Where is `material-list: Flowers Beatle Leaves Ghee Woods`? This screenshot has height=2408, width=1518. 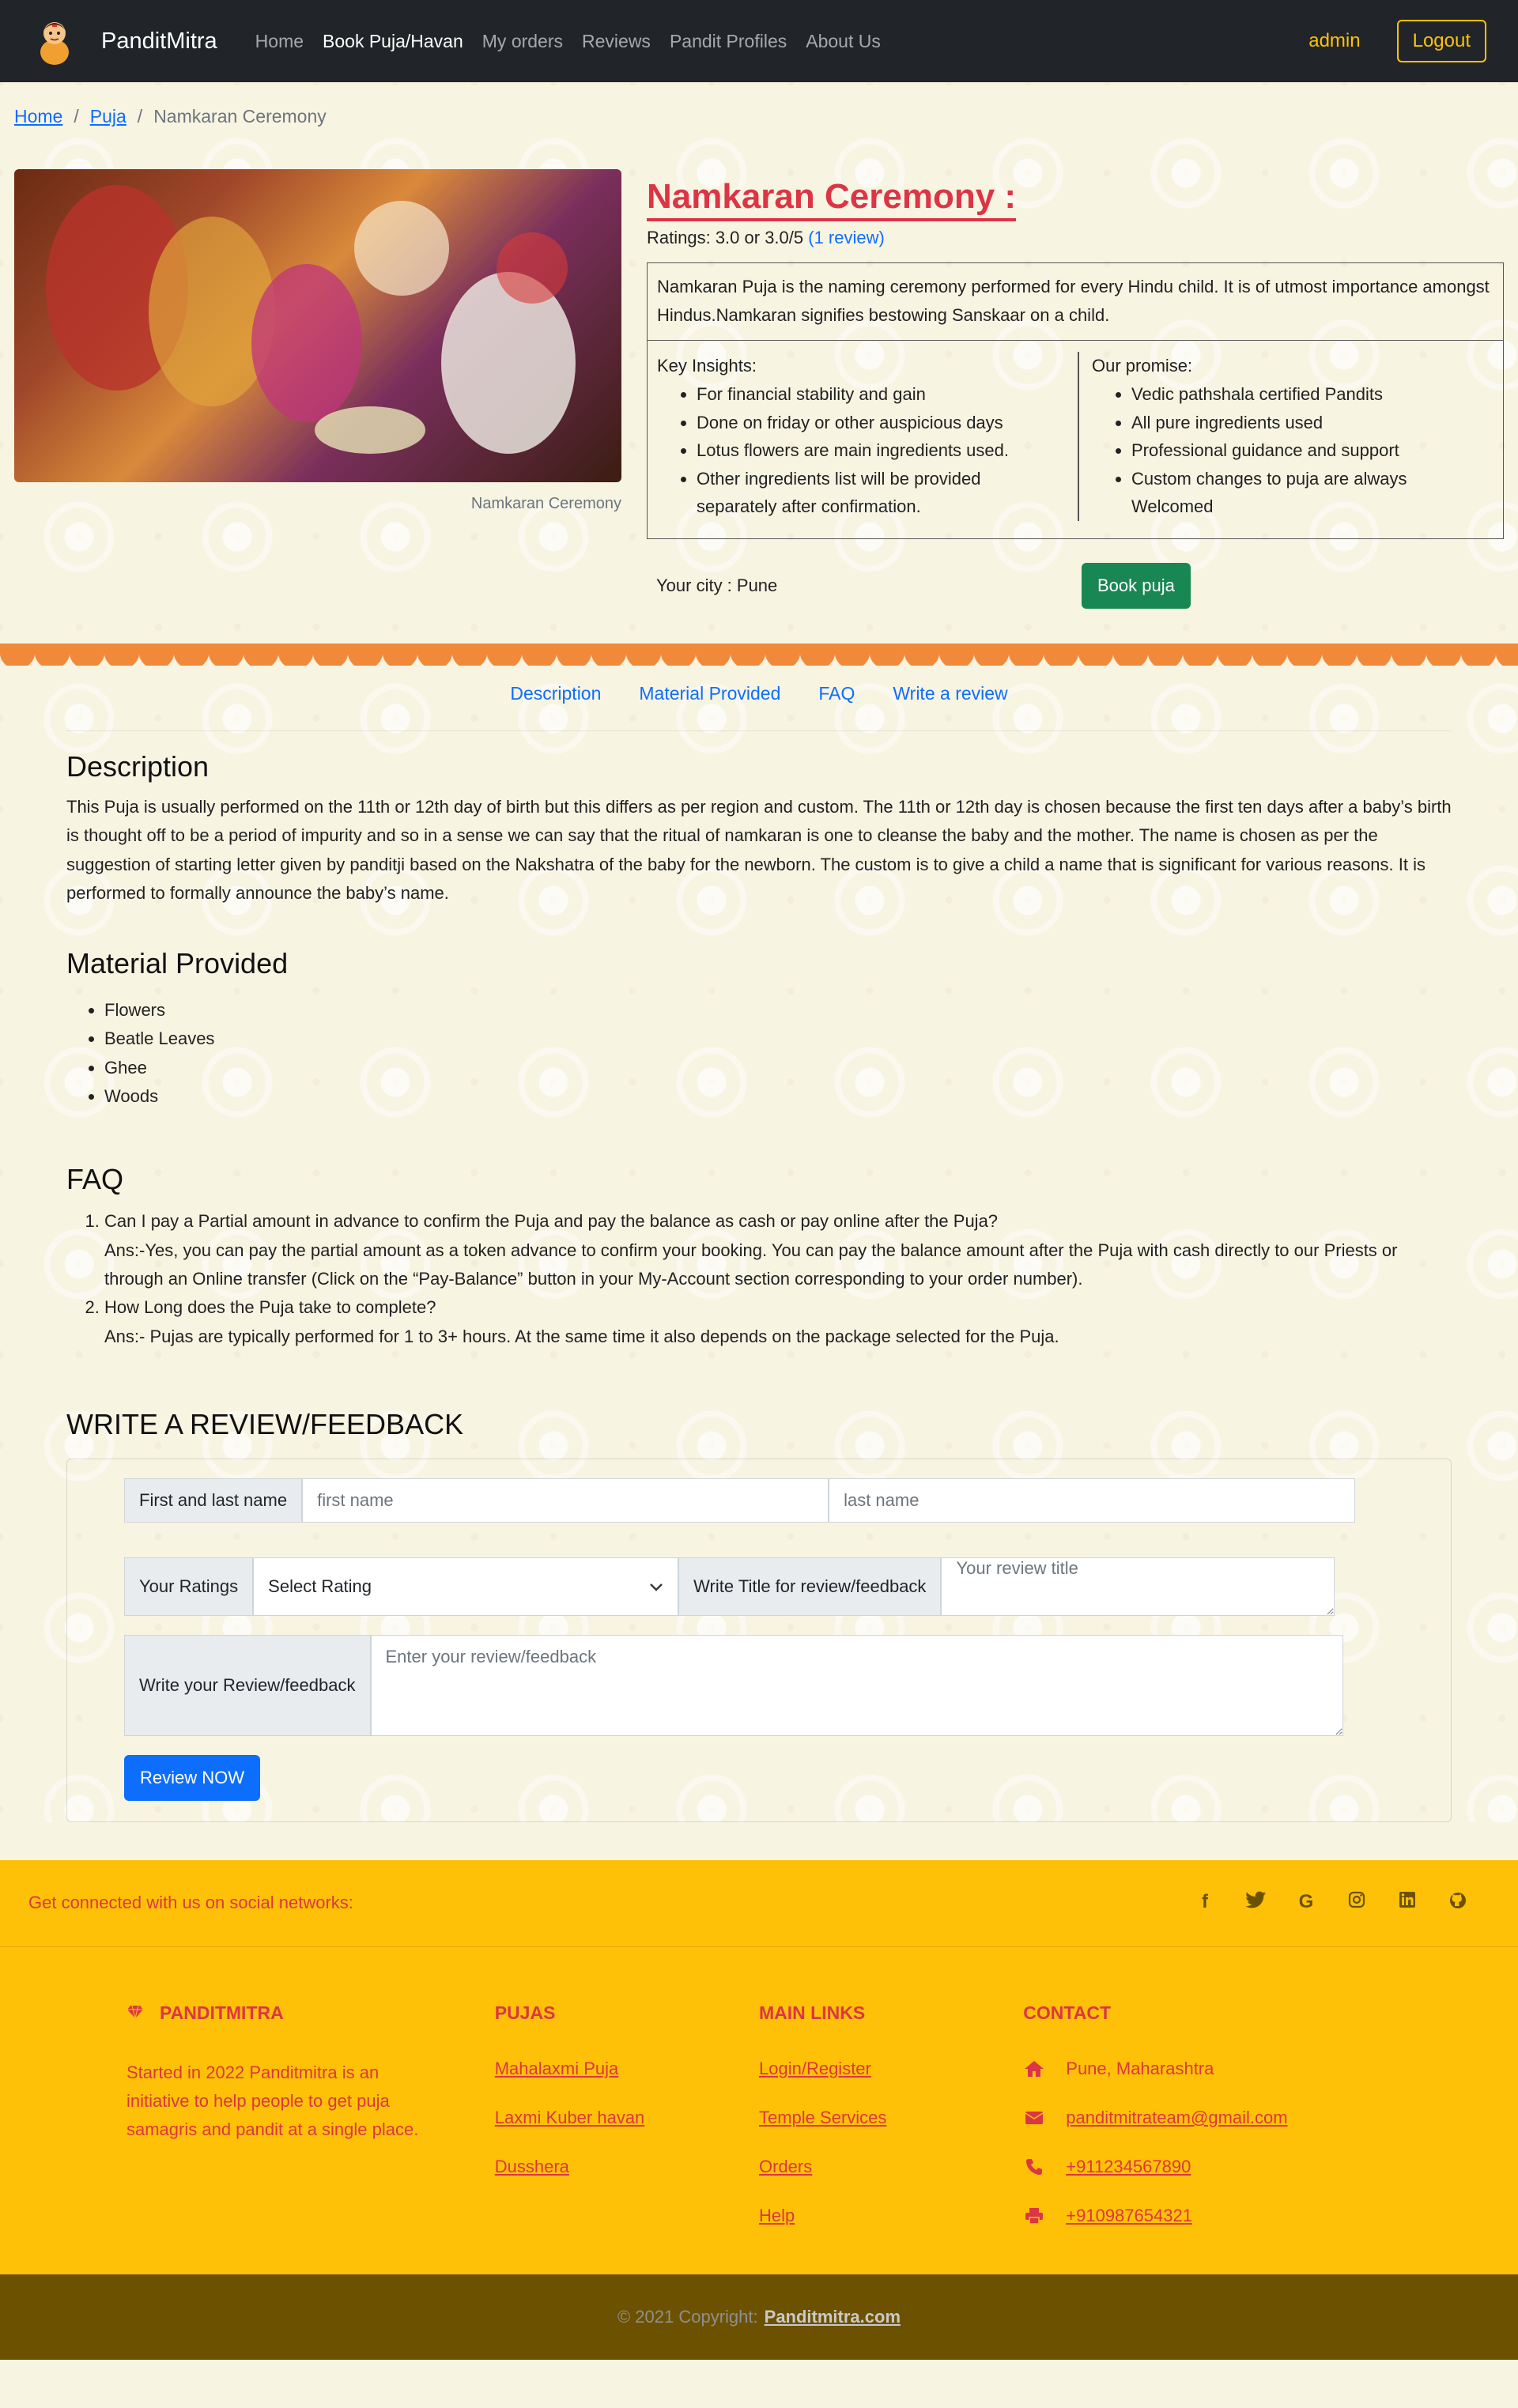 material-list: Flowers Beatle Leaves Ghee Woods is located at coordinates (759, 1053).